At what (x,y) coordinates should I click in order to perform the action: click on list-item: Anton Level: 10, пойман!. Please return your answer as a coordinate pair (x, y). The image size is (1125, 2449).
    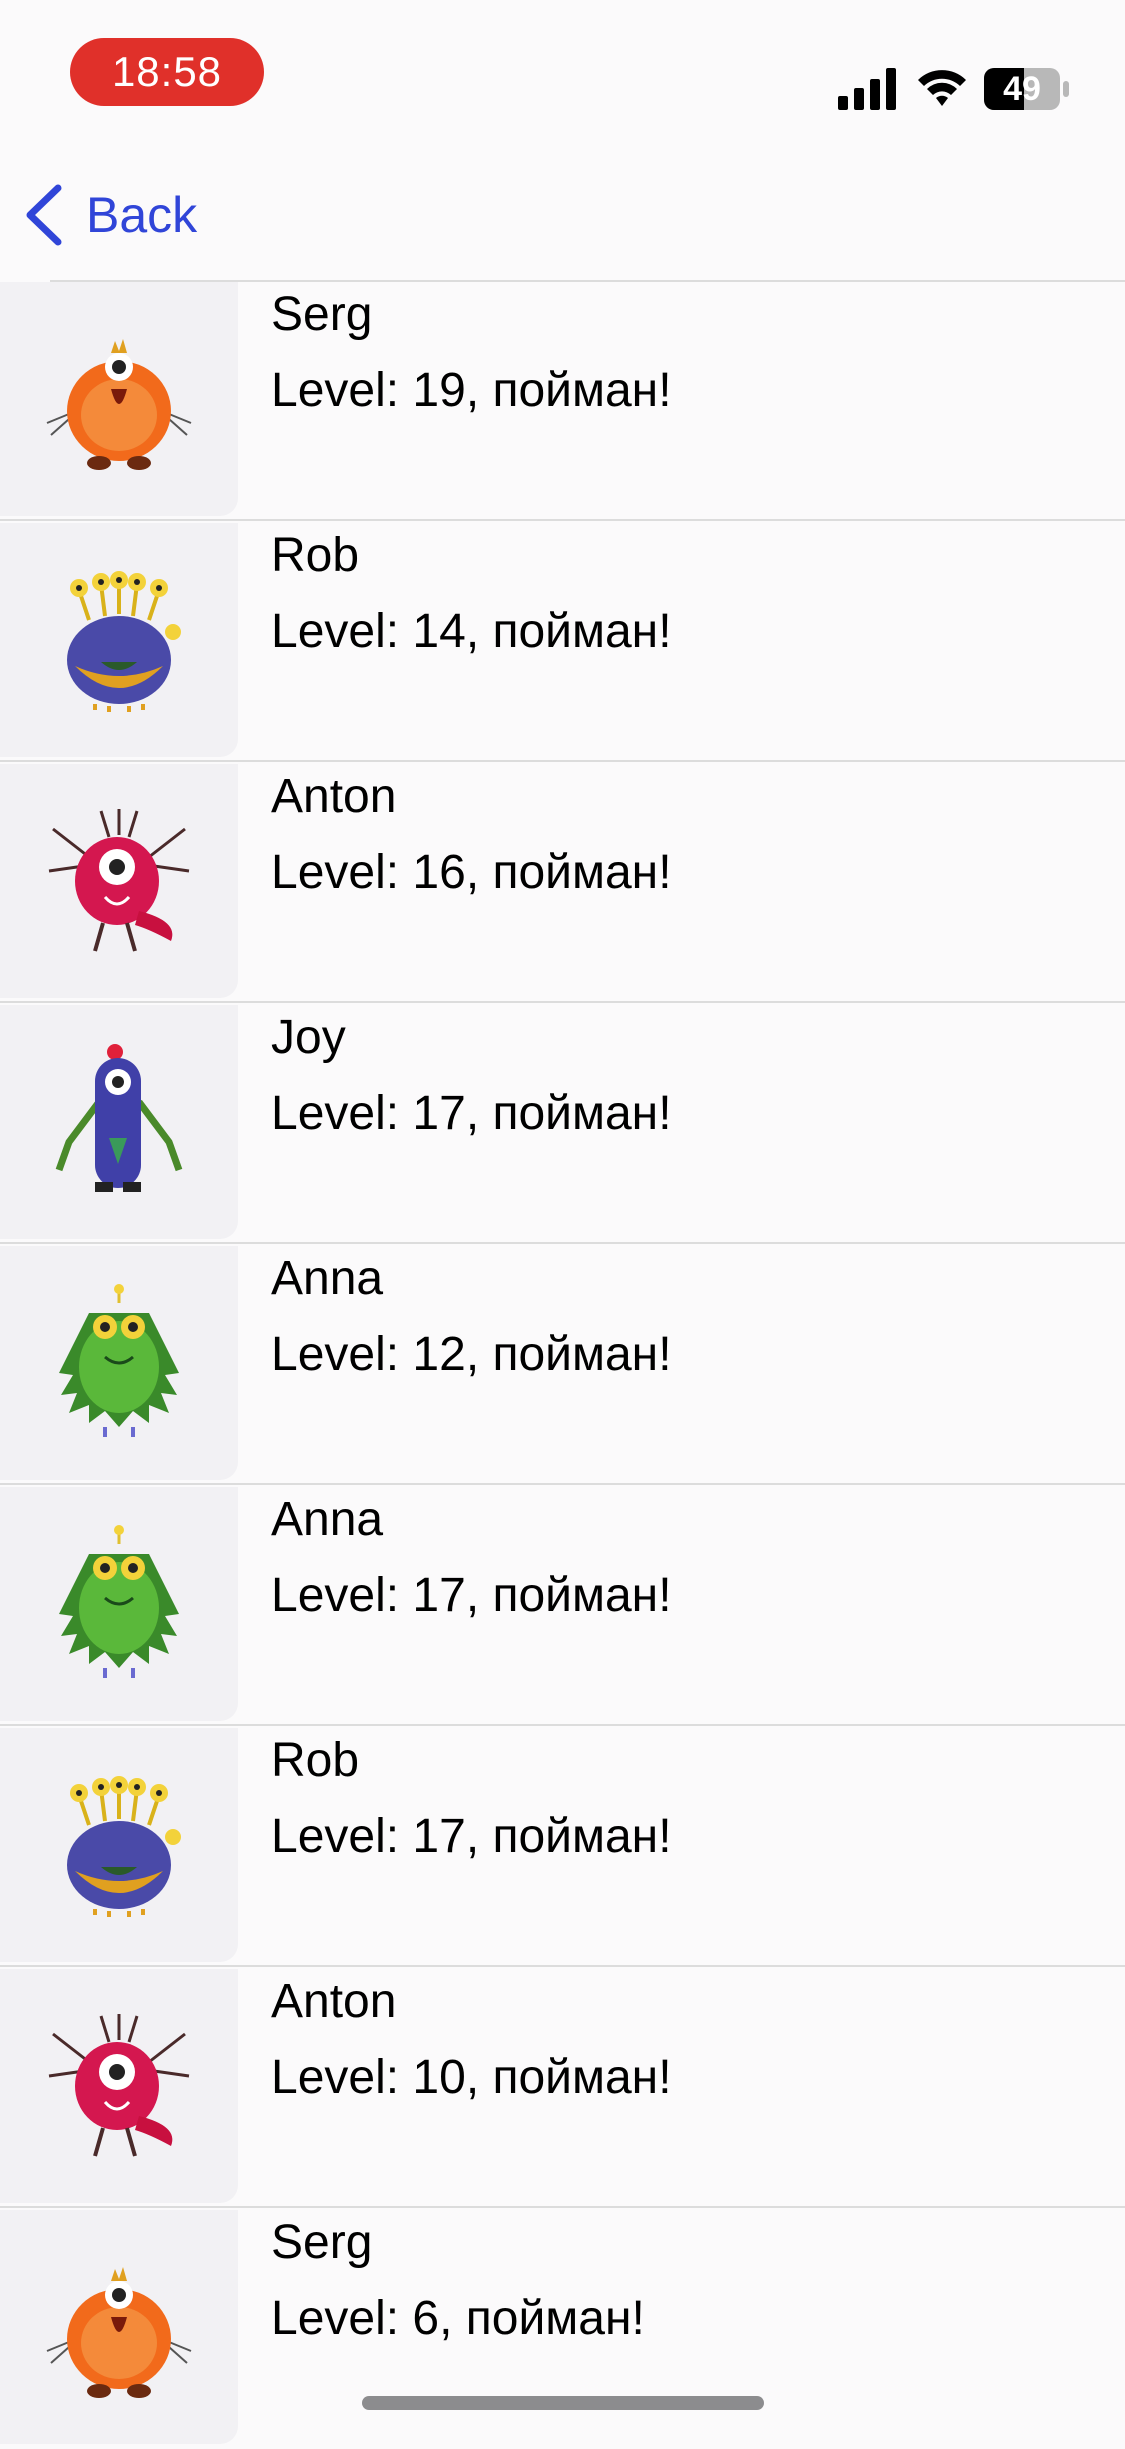
    Looking at the image, I should click on (562, 2087).